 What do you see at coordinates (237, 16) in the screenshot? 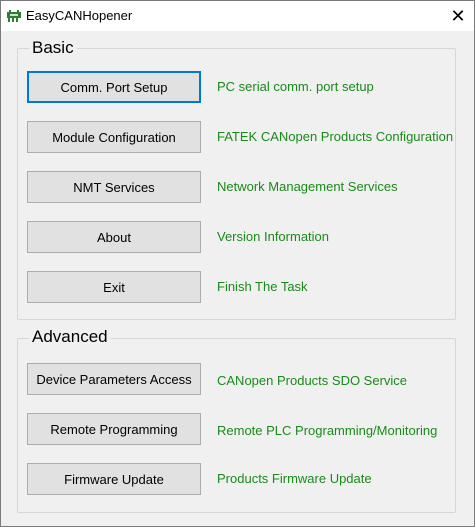
I see `title-bar: EasyCANHopener ✕` at bounding box center [237, 16].